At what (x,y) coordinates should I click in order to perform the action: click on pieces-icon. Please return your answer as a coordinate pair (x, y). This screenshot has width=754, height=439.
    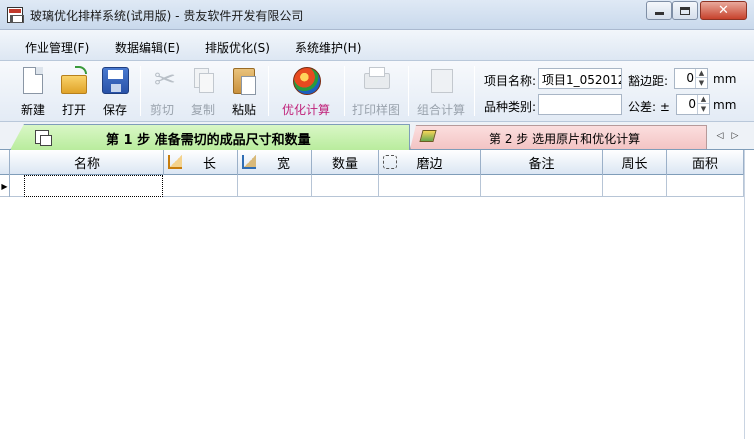
    Looking at the image, I should click on (43, 138).